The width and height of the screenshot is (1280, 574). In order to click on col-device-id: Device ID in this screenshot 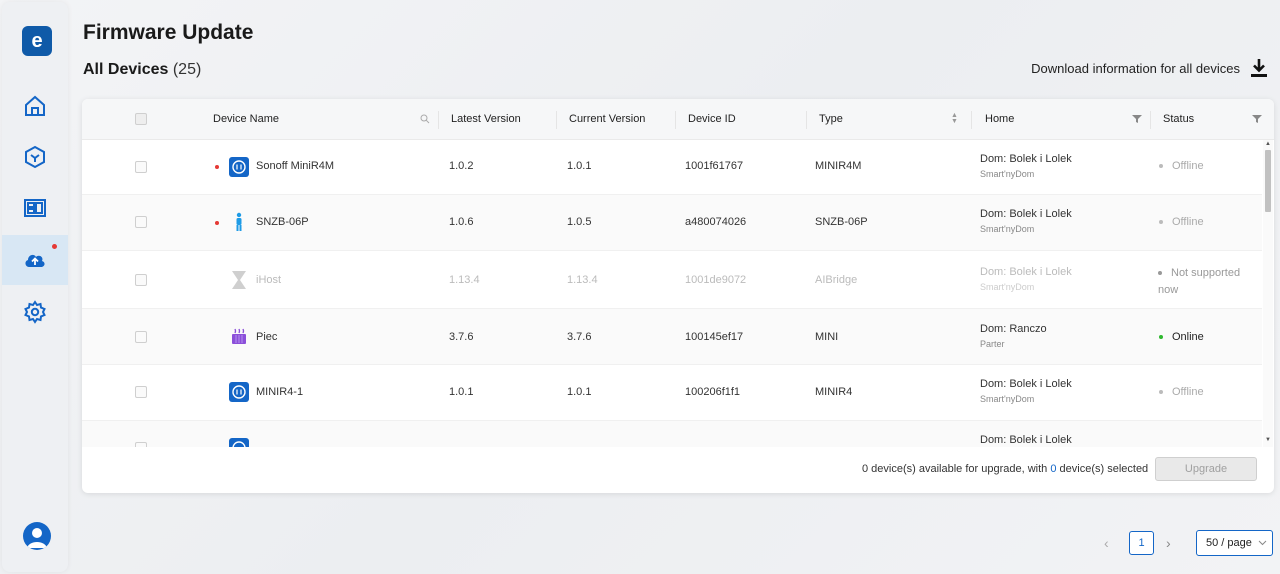, I will do `click(712, 119)`.